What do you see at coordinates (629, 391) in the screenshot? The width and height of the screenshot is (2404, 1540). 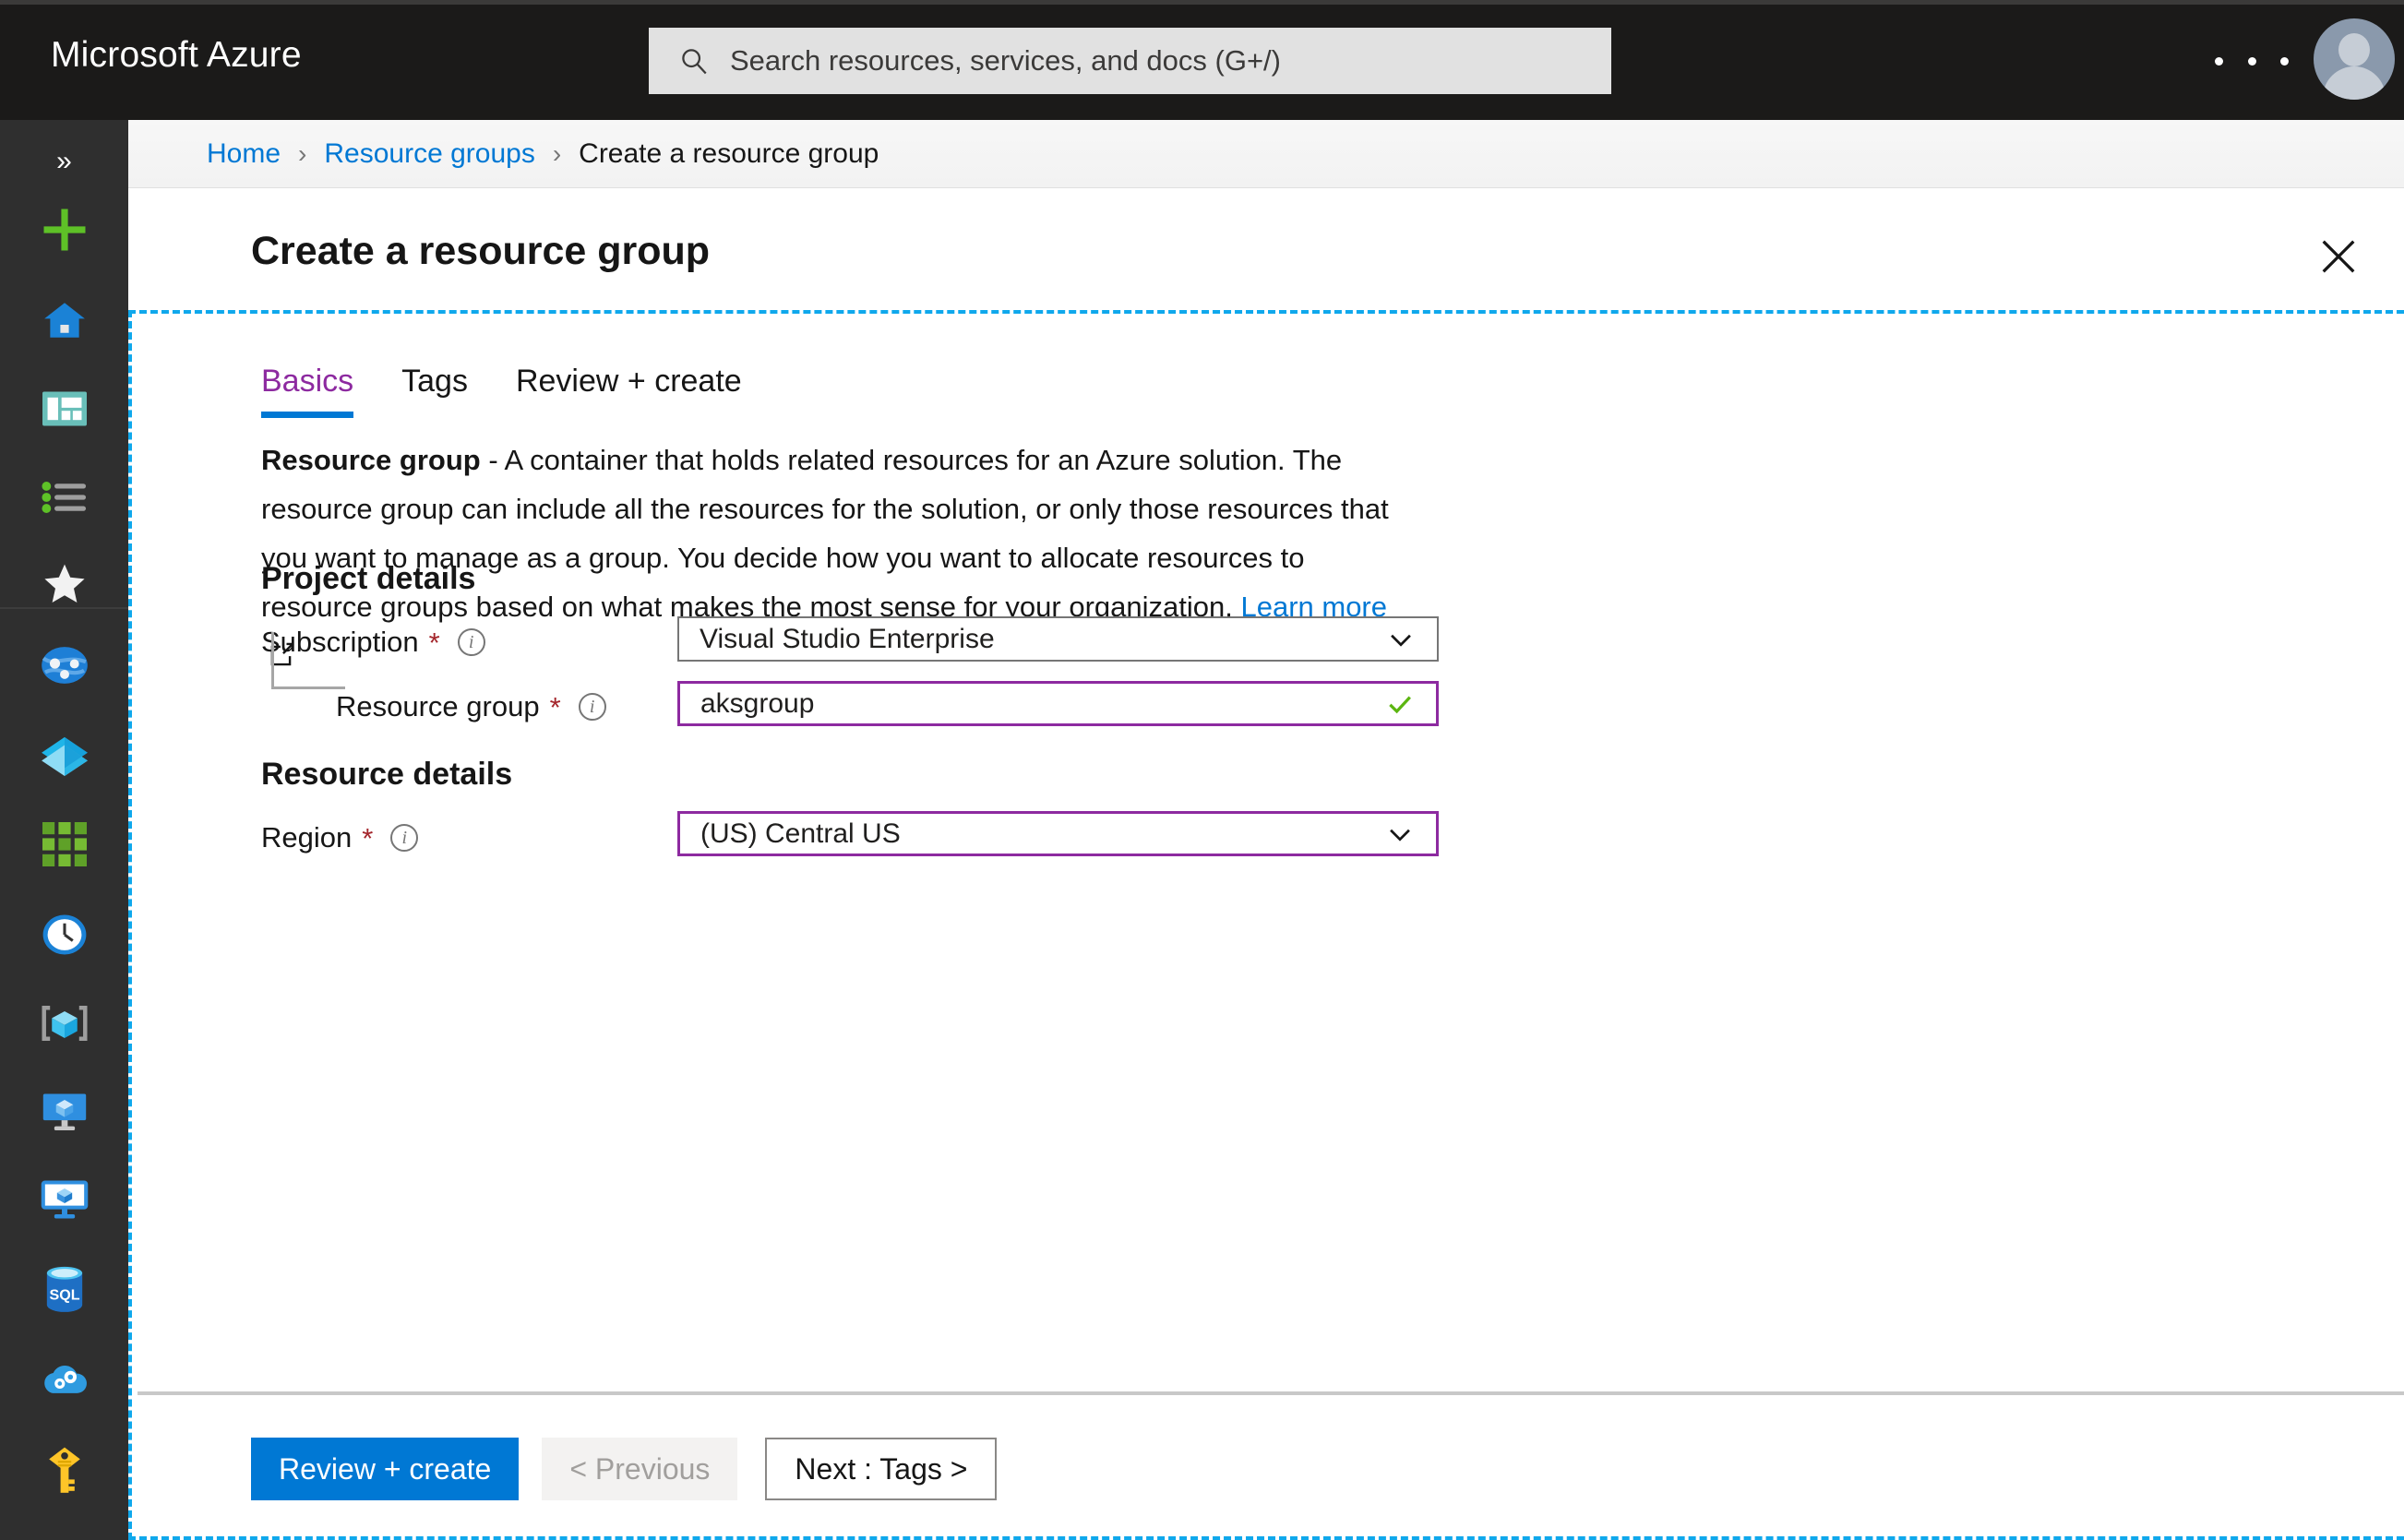 I see `tab-review-create: Review + create` at bounding box center [629, 391].